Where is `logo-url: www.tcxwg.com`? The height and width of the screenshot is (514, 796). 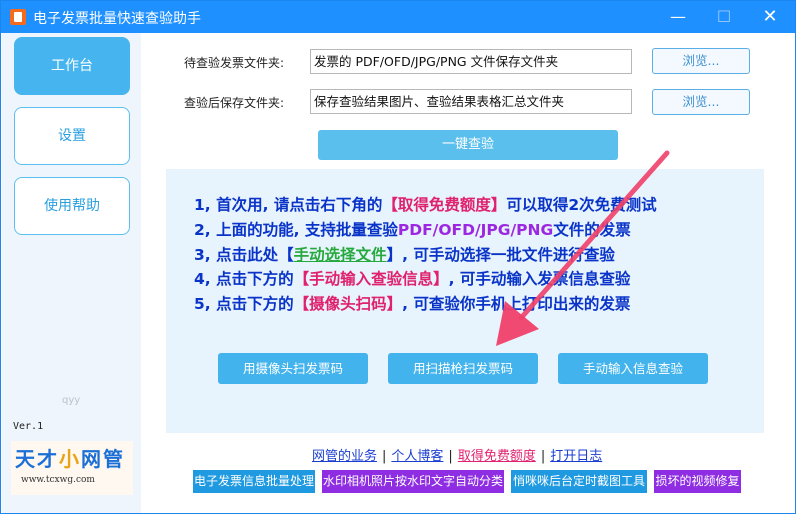 logo-url: www.tcxwg.com is located at coordinates (58, 480).